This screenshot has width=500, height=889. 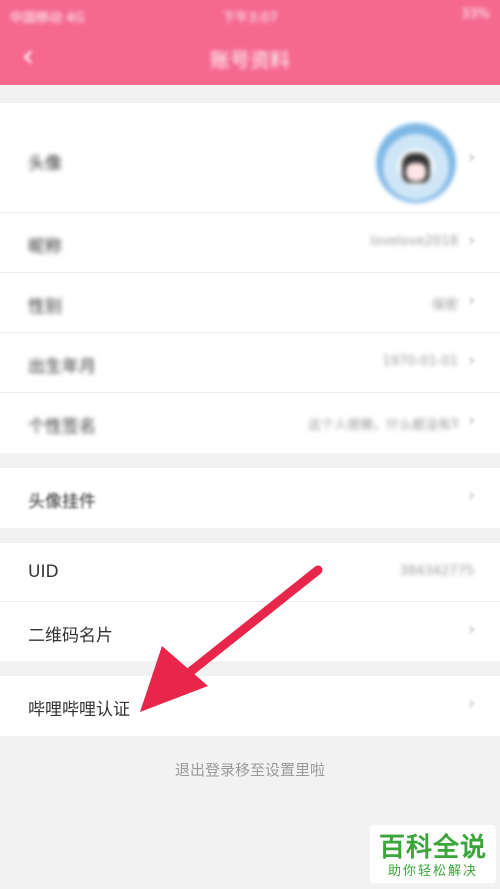 I want to click on pendant-row: 头像挂件 ›, so click(x=250, y=498).